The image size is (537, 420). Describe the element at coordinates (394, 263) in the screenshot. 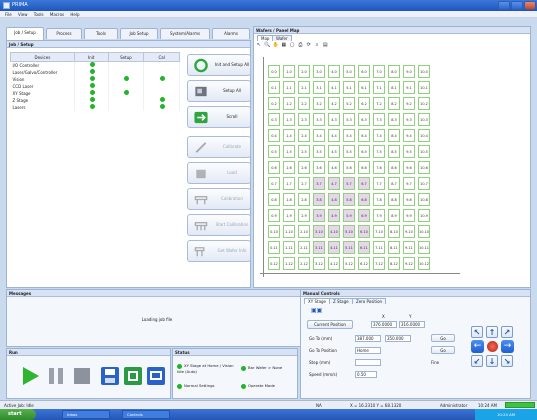

I see `die-cell: 8.12` at that location.